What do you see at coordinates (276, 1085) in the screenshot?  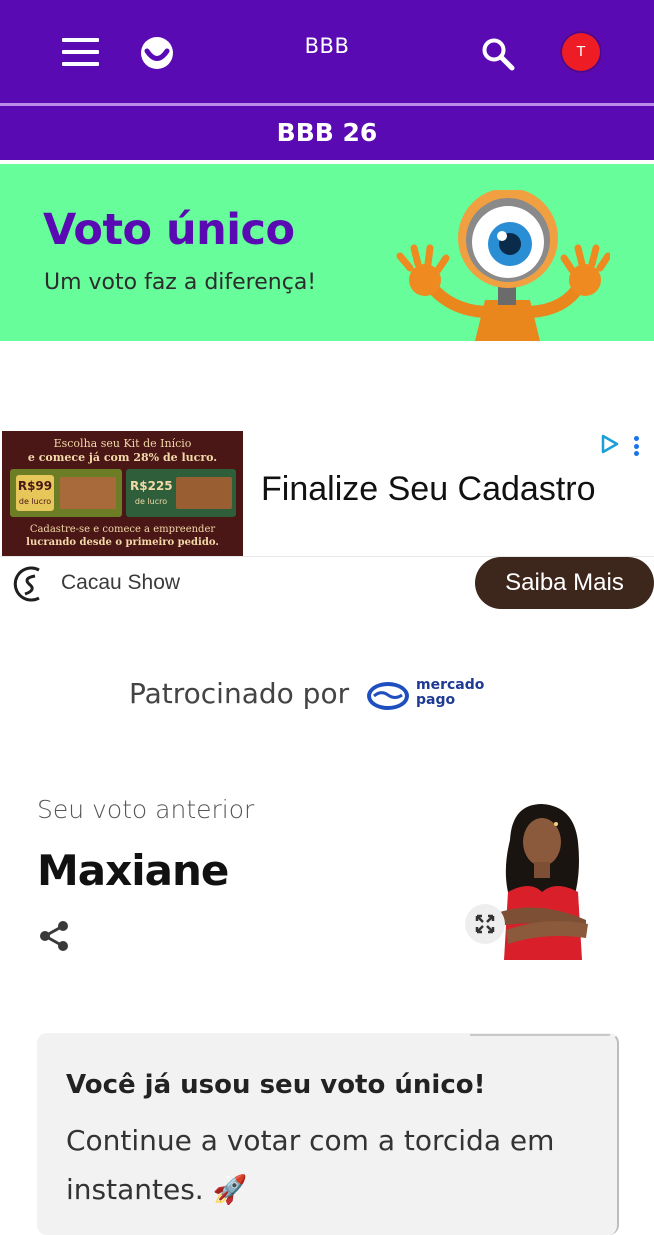 I see `info-card-title: Você já usou seu voto único!` at bounding box center [276, 1085].